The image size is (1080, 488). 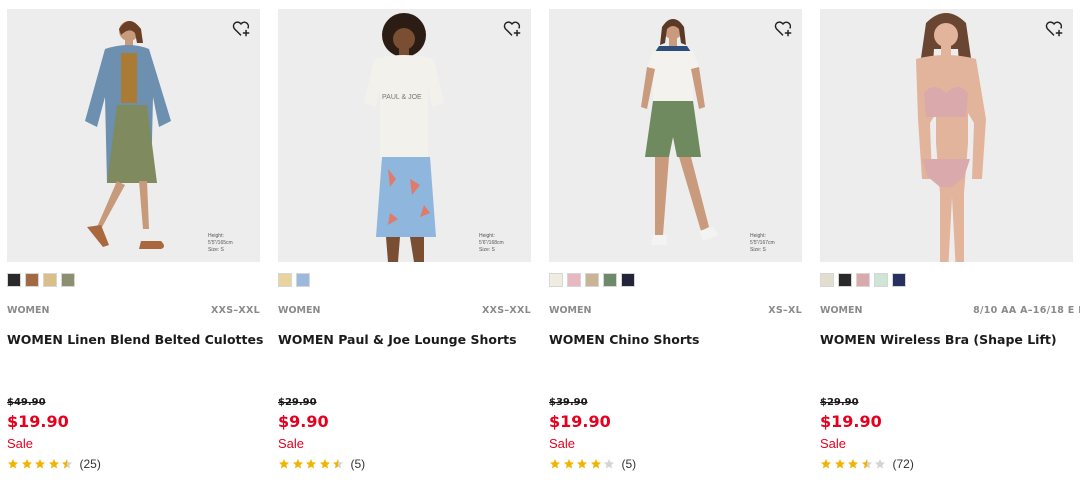 What do you see at coordinates (404, 339) in the screenshot?
I see `product-name: WOMEN Paul & Joe Lounge Shorts` at bounding box center [404, 339].